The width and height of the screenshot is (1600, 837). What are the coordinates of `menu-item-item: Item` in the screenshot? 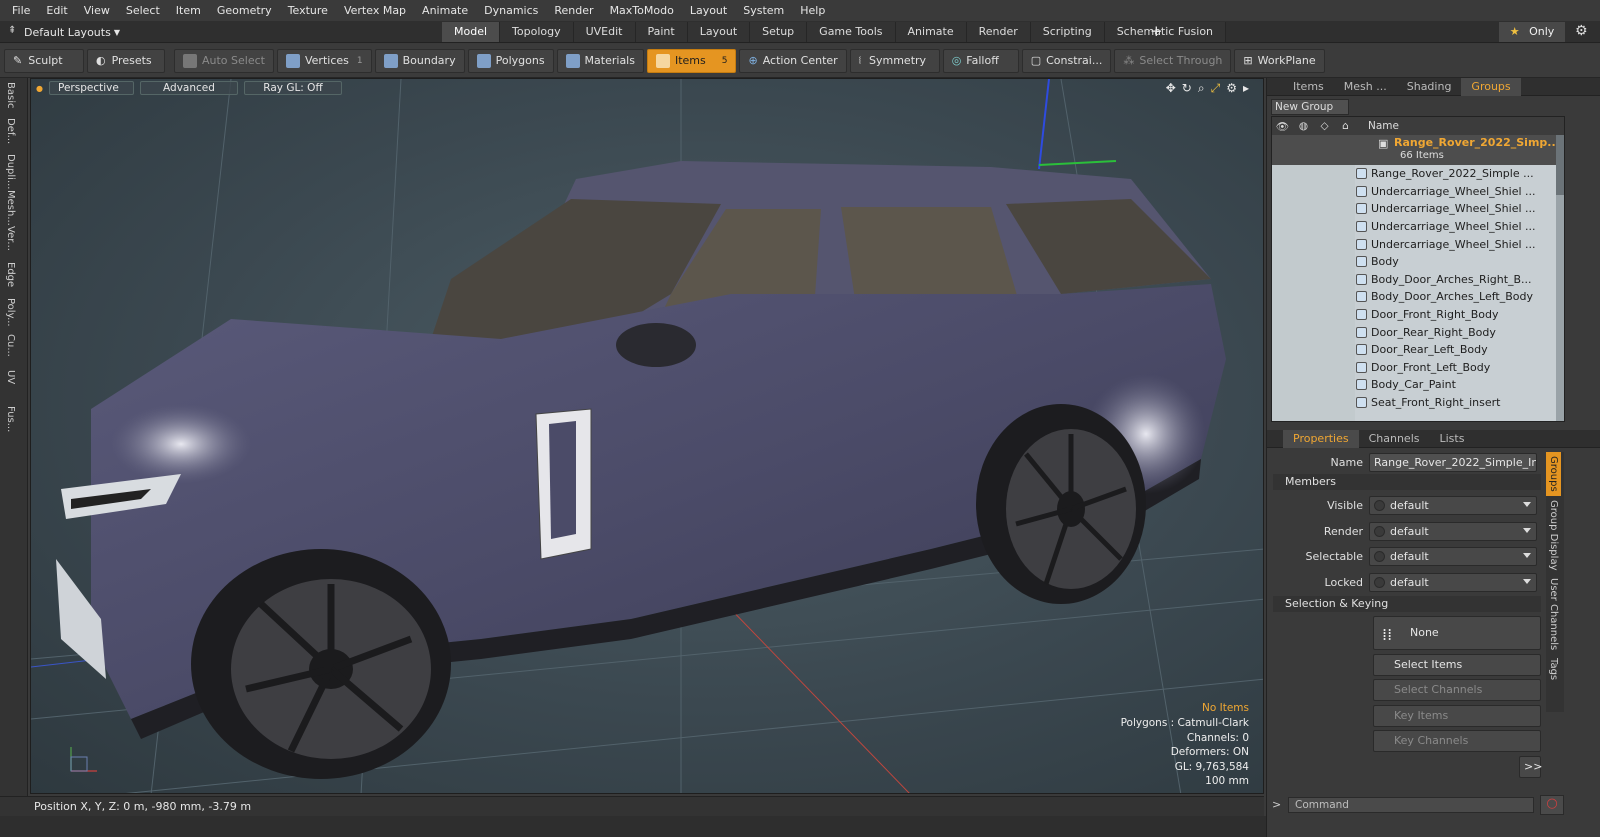 It's located at (188, 10).